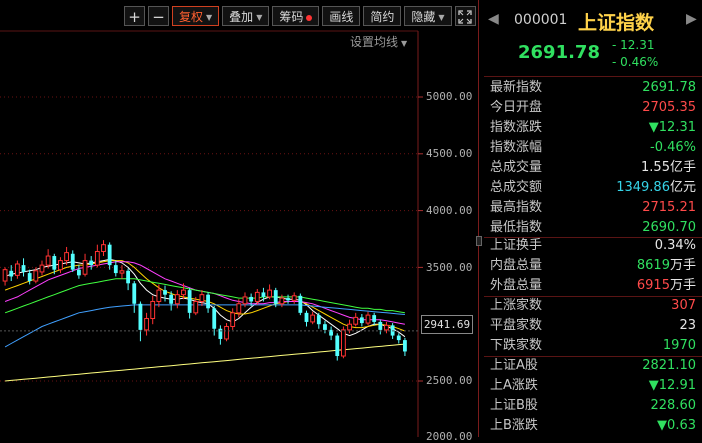 Image resolution: width=702 pixels, height=443 pixels. Describe the element at coordinates (593, 228) in the screenshot. I see `stat-row: 最低指数 2690.70` at that location.